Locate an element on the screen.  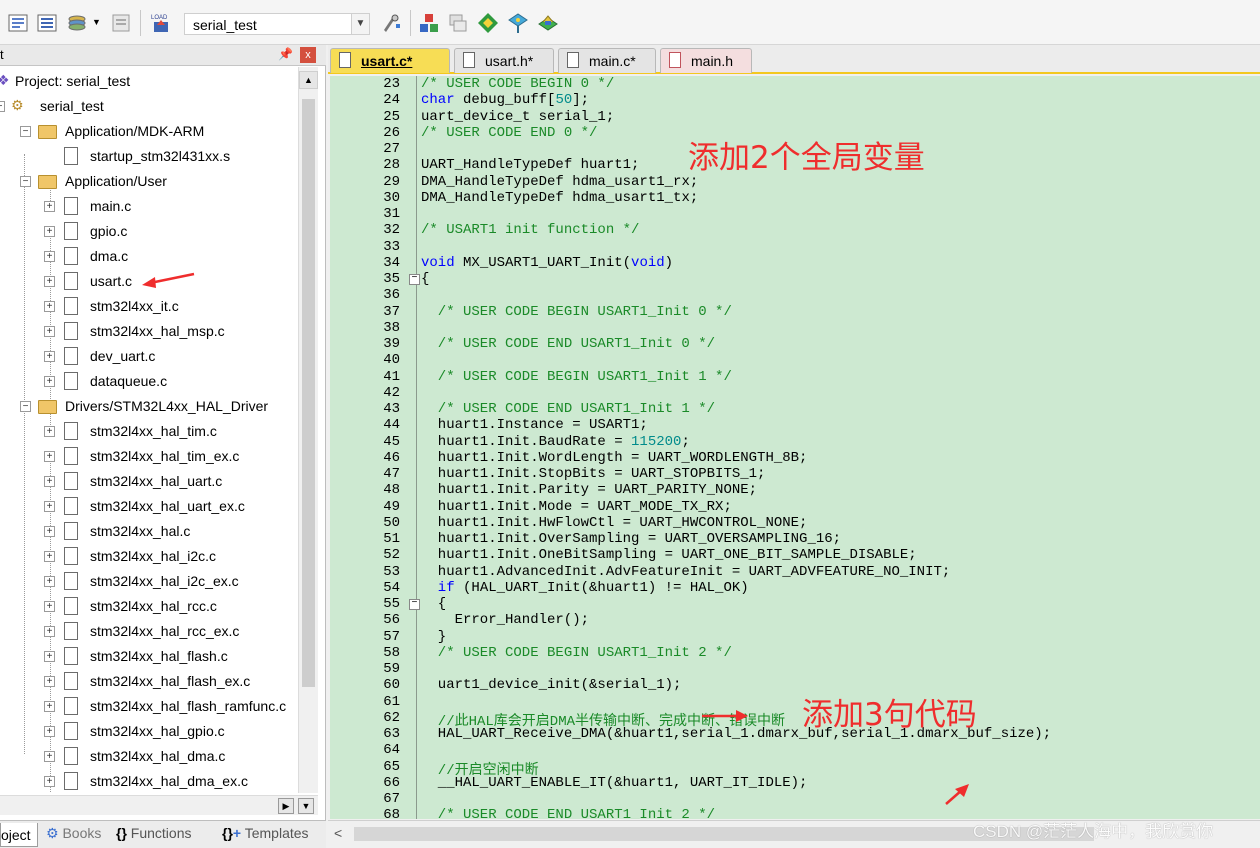
project-panel-titlebar: t 📌 x is located at coordinates (163, 55).